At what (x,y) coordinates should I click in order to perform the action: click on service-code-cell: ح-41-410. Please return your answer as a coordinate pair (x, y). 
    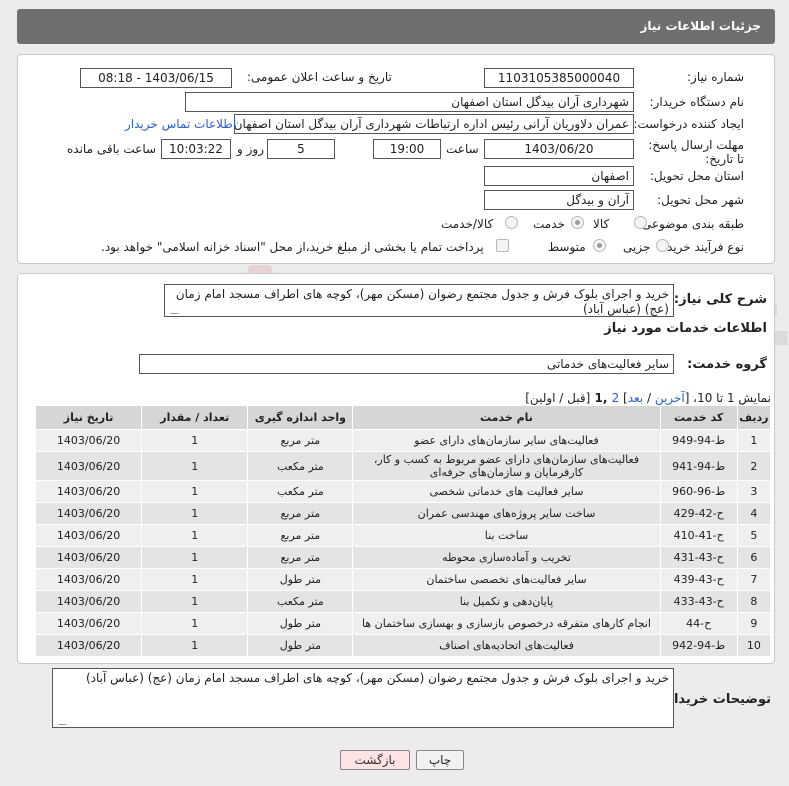
    Looking at the image, I should click on (698, 535).